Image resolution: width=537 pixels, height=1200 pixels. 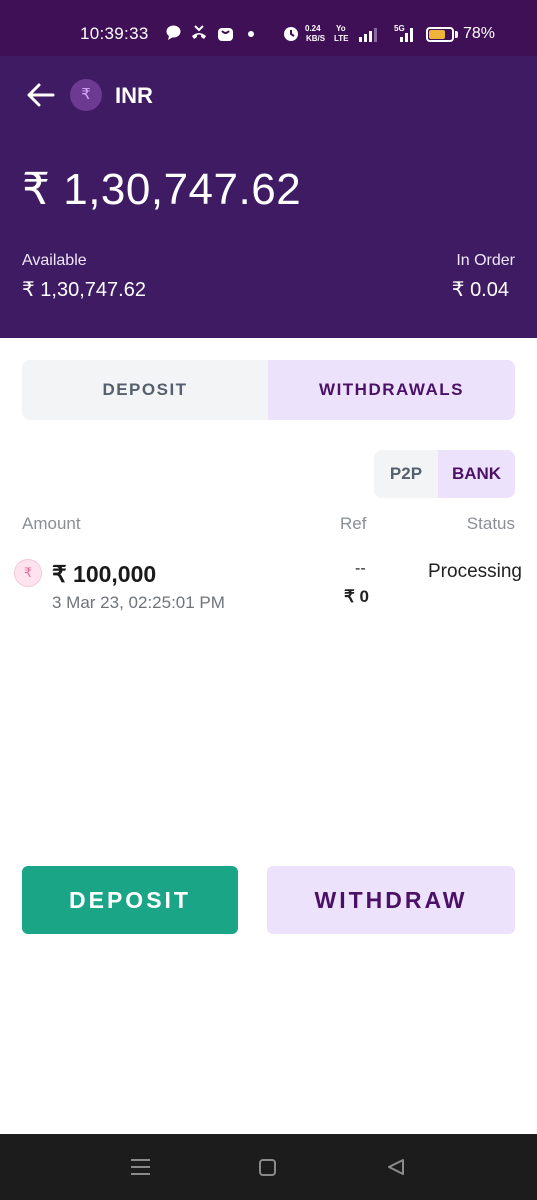 I want to click on volte-top: Yo, so click(x=341, y=28).